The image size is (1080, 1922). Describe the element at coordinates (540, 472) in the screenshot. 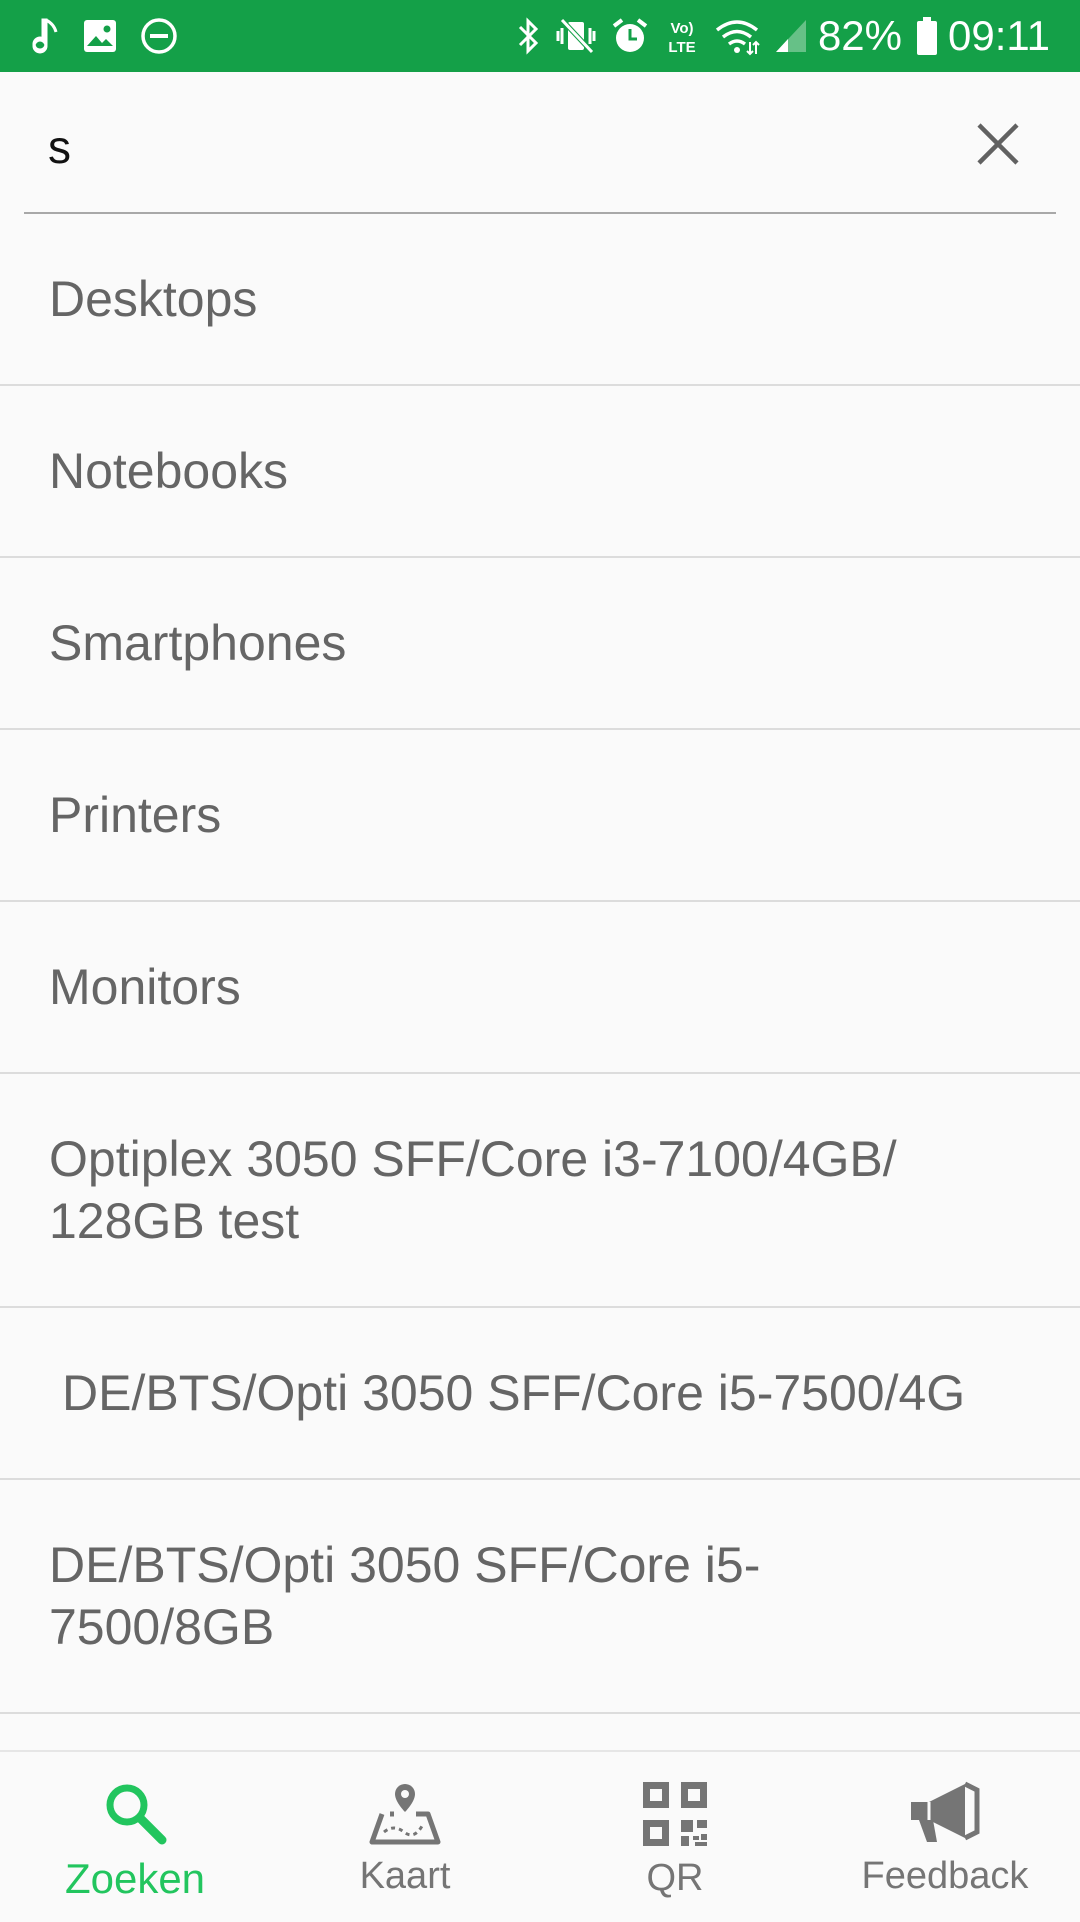

I see `result-item-notebooks: Notebooks` at that location.